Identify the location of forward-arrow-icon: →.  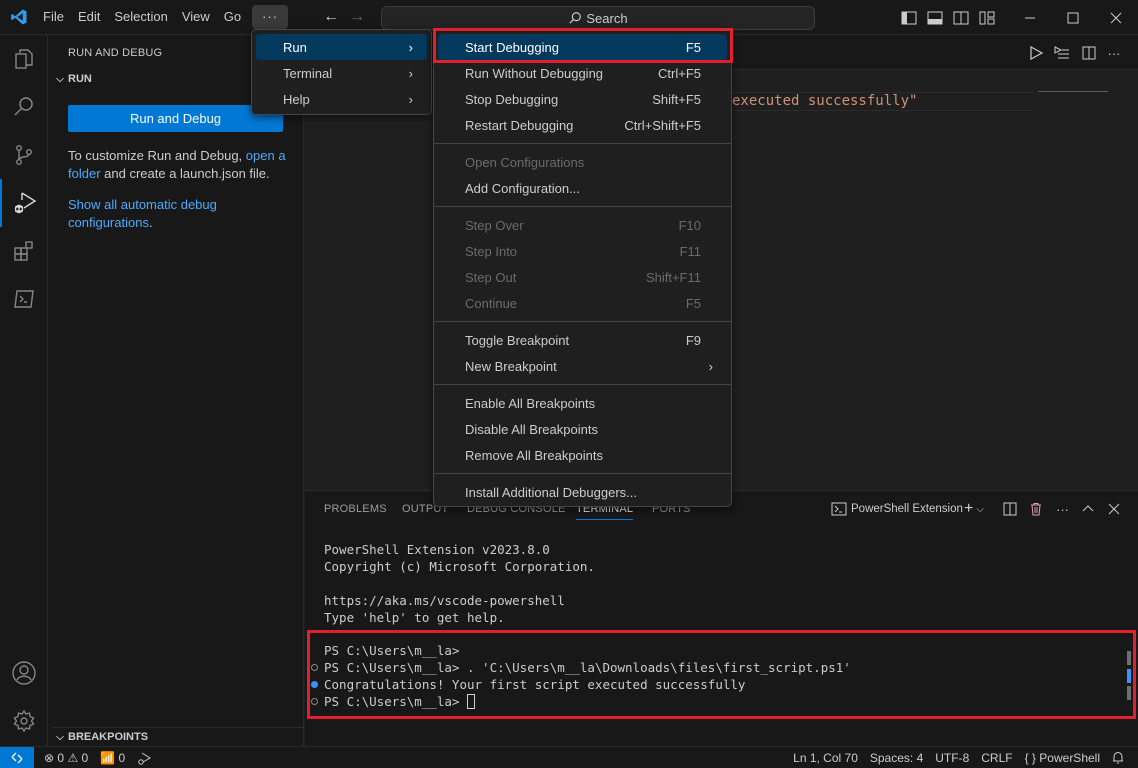
(357, 17).